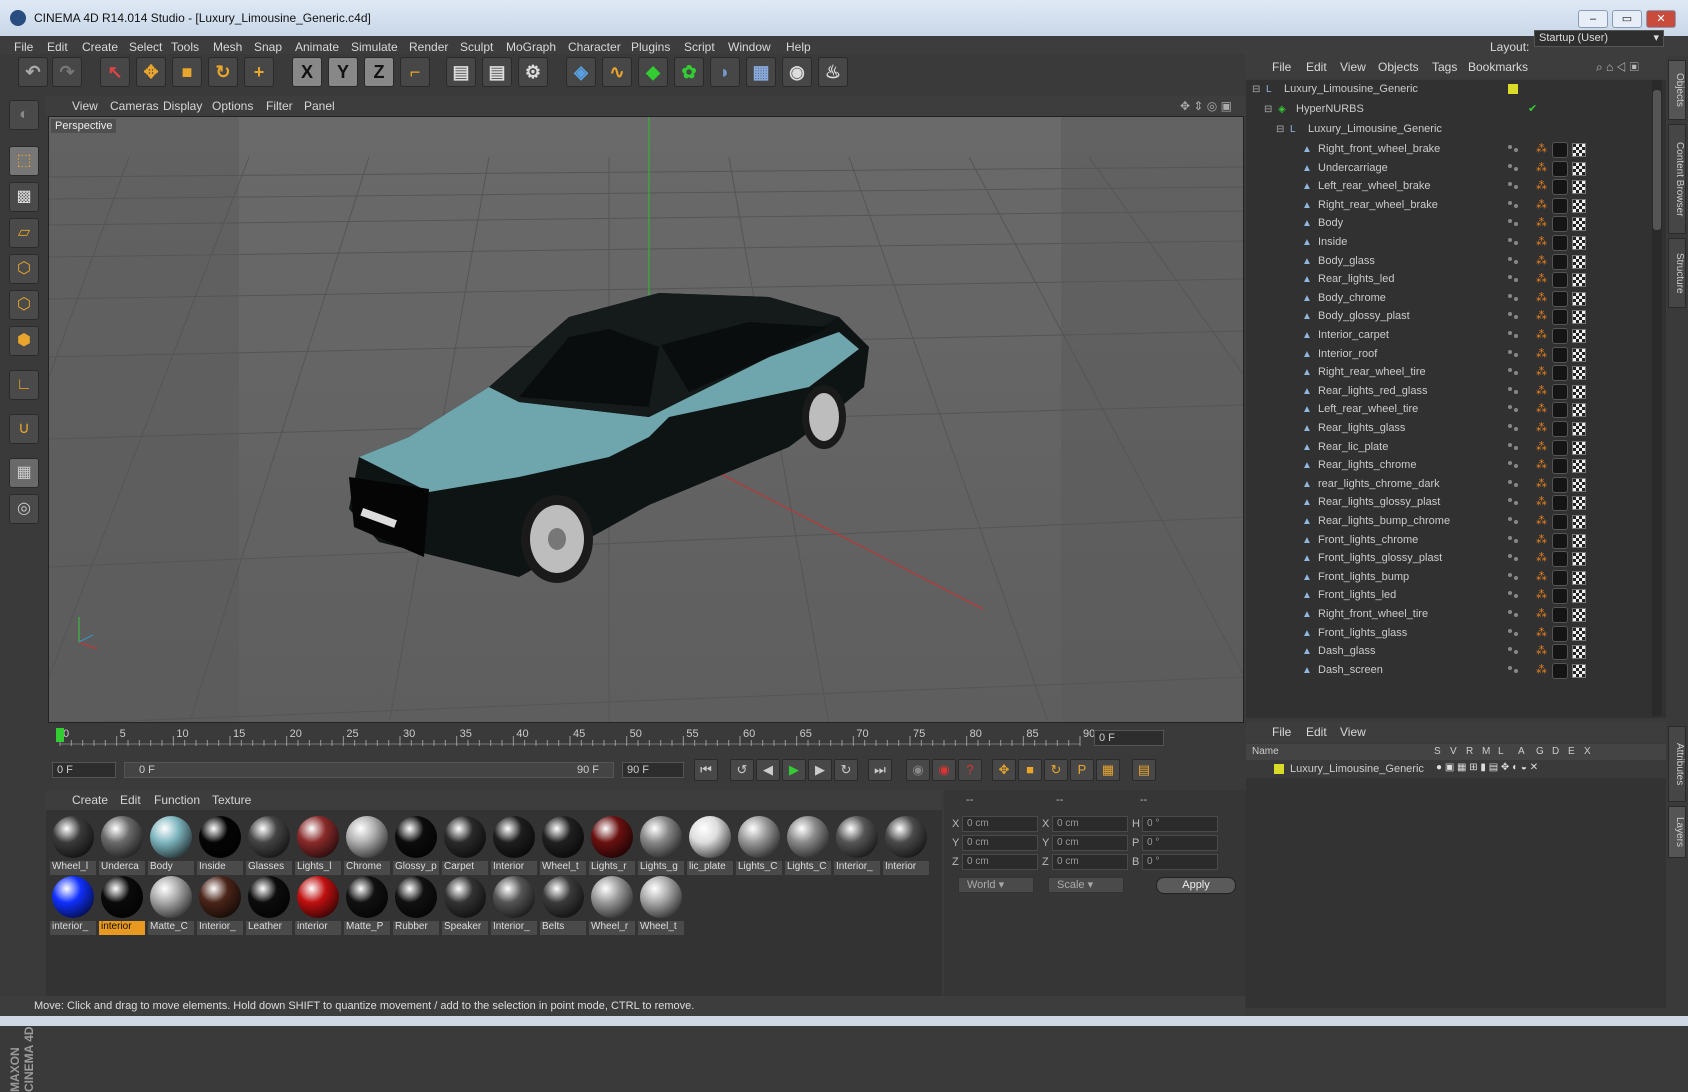 This screenshot has width=1688, height=1092. What do you see at coordinates (1456, 448) in the screenshot?
I see `object-row: ▲ Rear_lic_plate ⁂` at bounding box center [1456, 448].